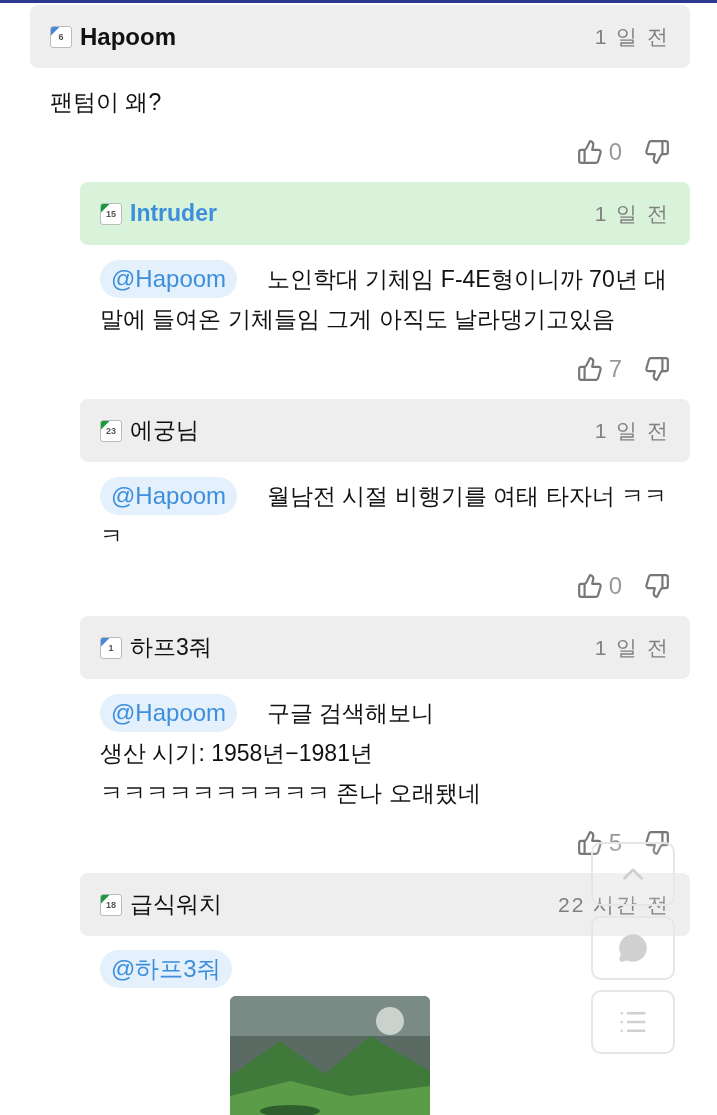  What do you see at coordinates (176, 904) in the screenshot?
I see `username: 급식워치` at bounding box center [176, 904].